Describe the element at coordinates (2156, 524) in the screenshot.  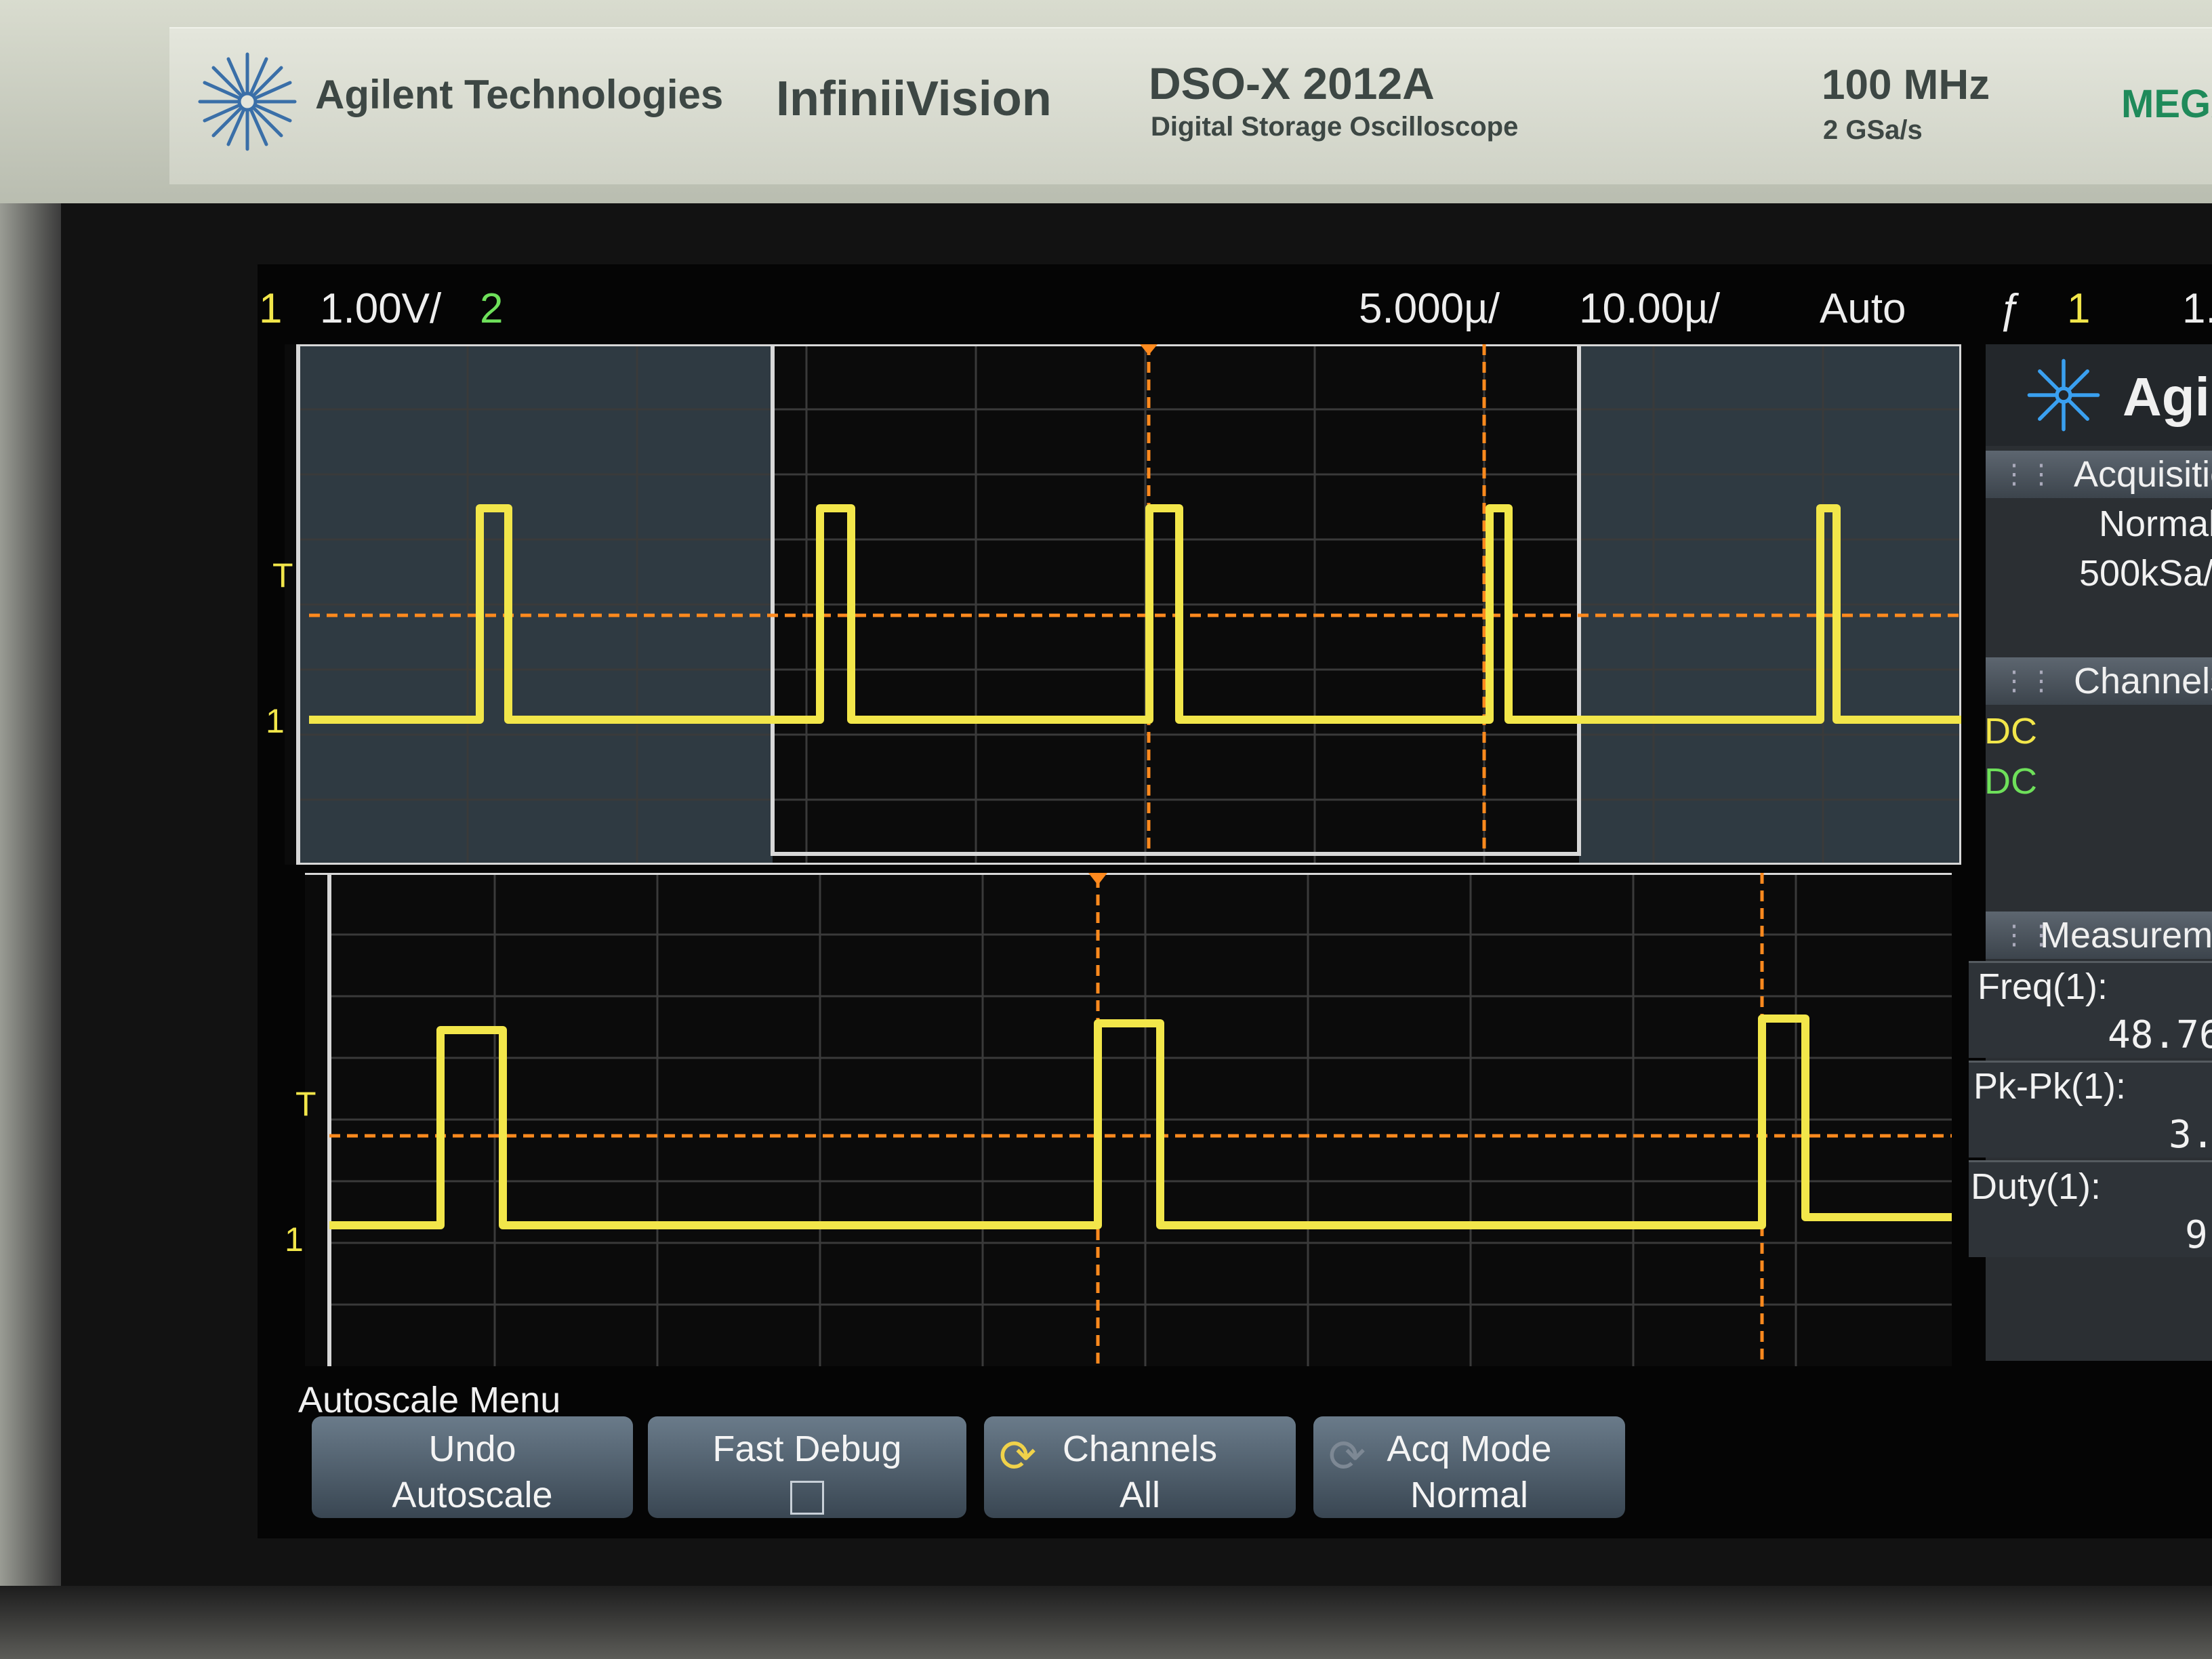
I see `acquisition-mode: Normal` at that location.